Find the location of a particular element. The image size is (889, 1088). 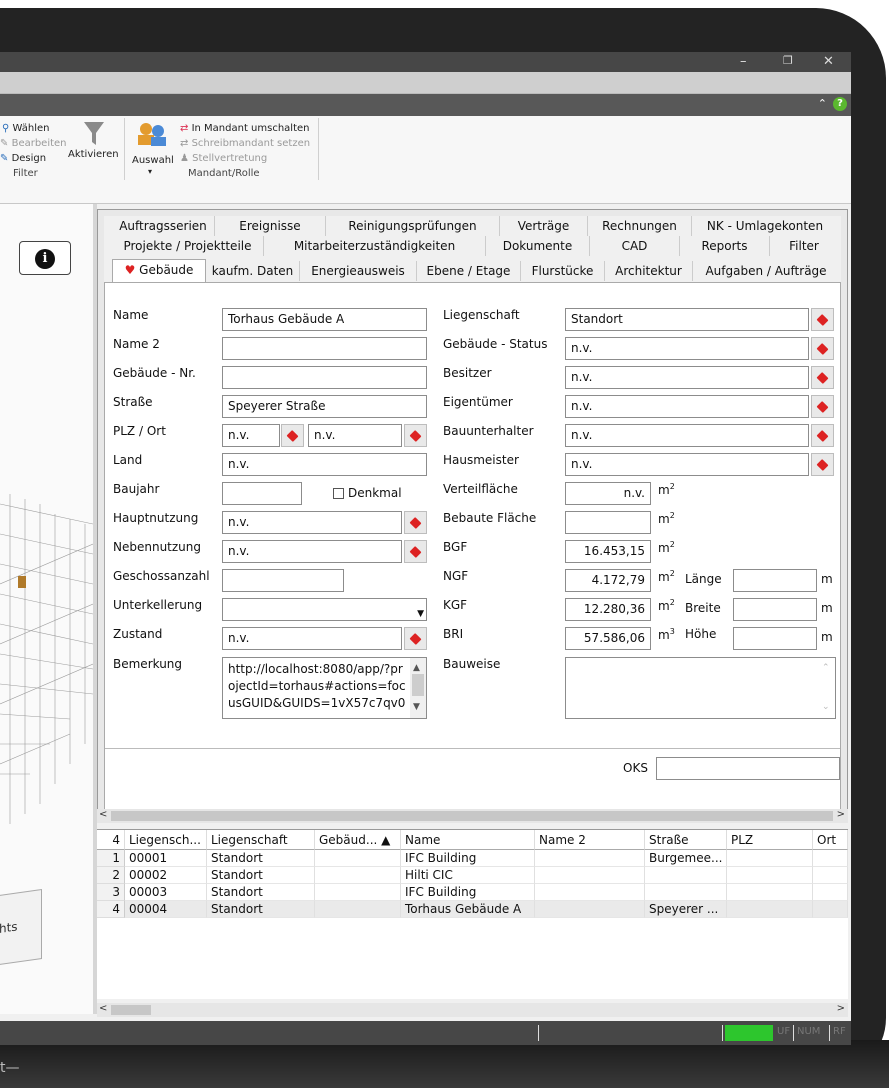

tab-mitarbeiterzustaendigkeiten: Mitarbeiterzuständigkeiten is located at coordinates (375, 246).